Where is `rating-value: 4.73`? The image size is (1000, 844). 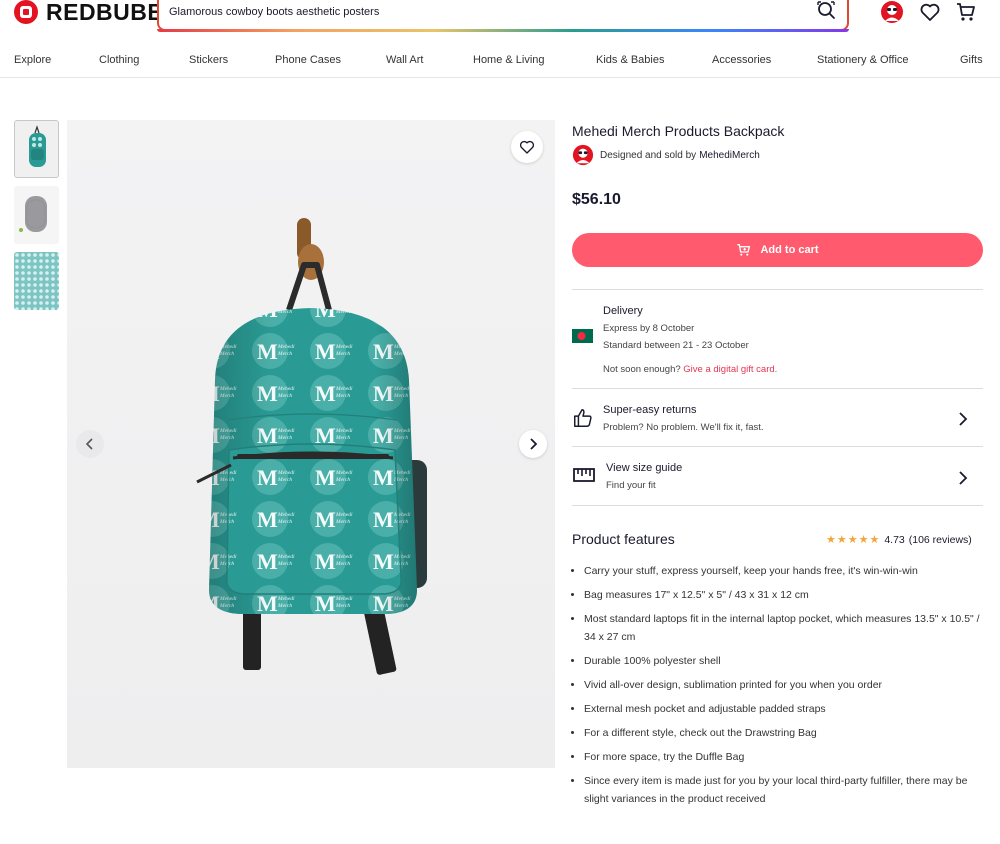 rating-value: 4.73 is located at coordinates (894, 539).